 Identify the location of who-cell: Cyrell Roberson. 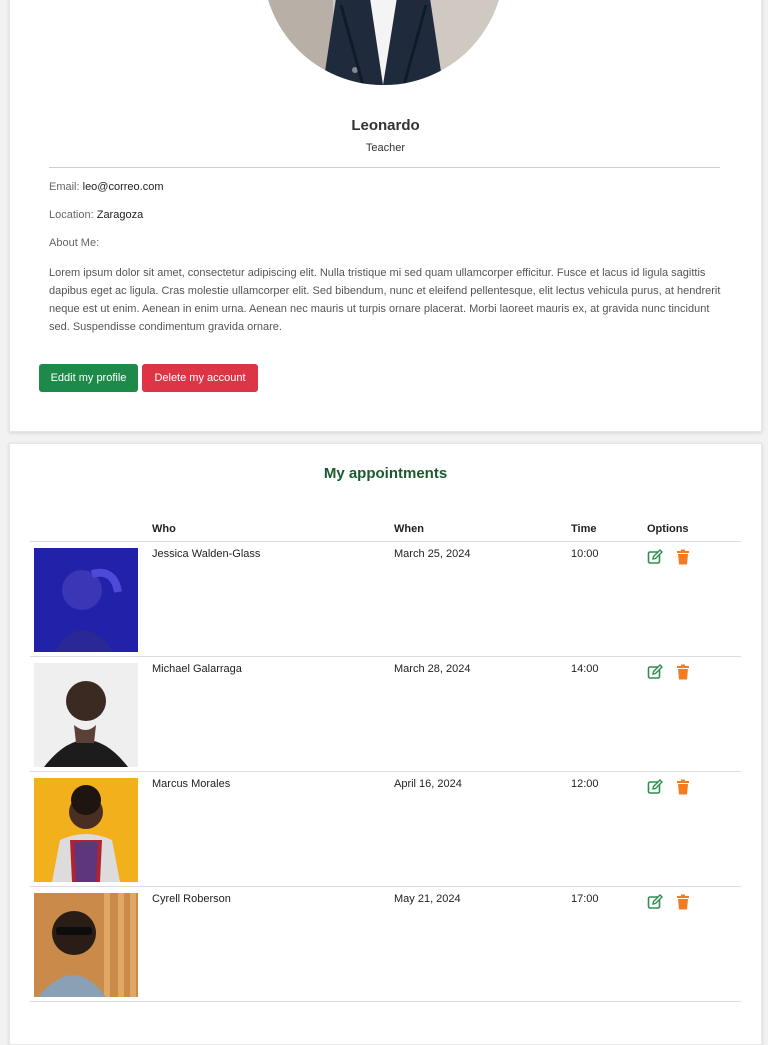
(269, 944).